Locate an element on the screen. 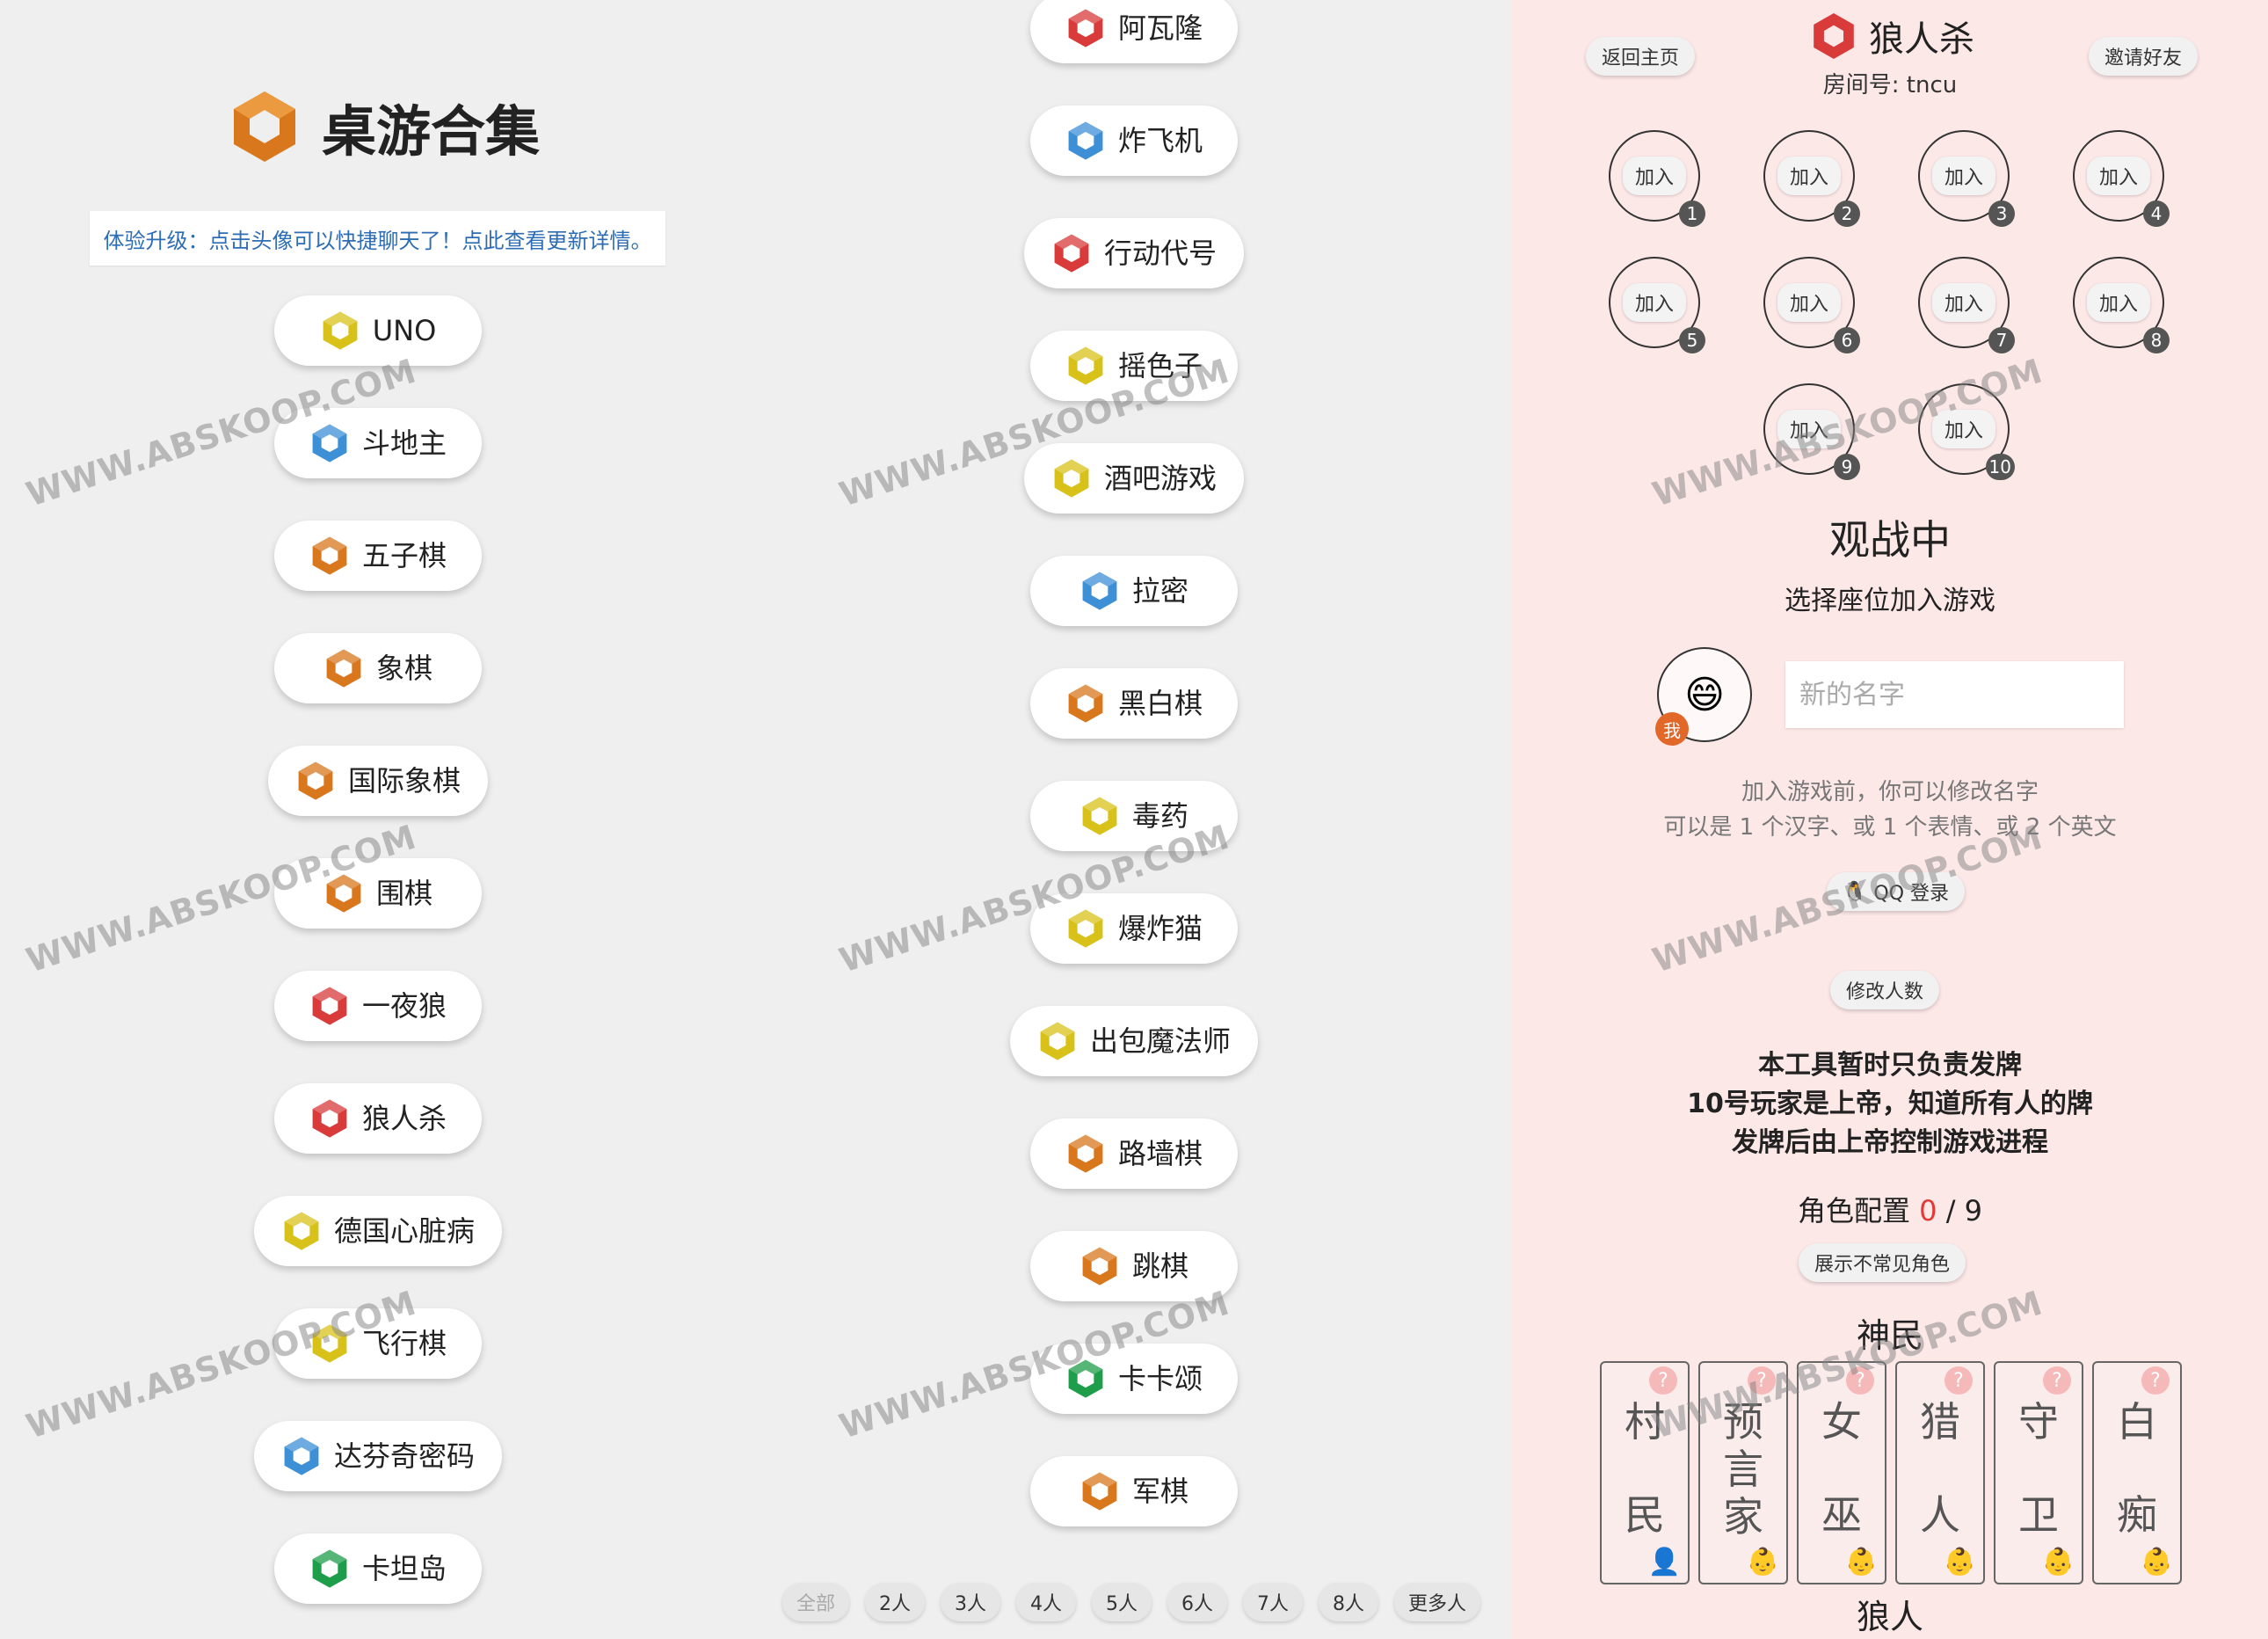  role-card: ? 守卫 👶 is located at coordinates (2039, 1472).